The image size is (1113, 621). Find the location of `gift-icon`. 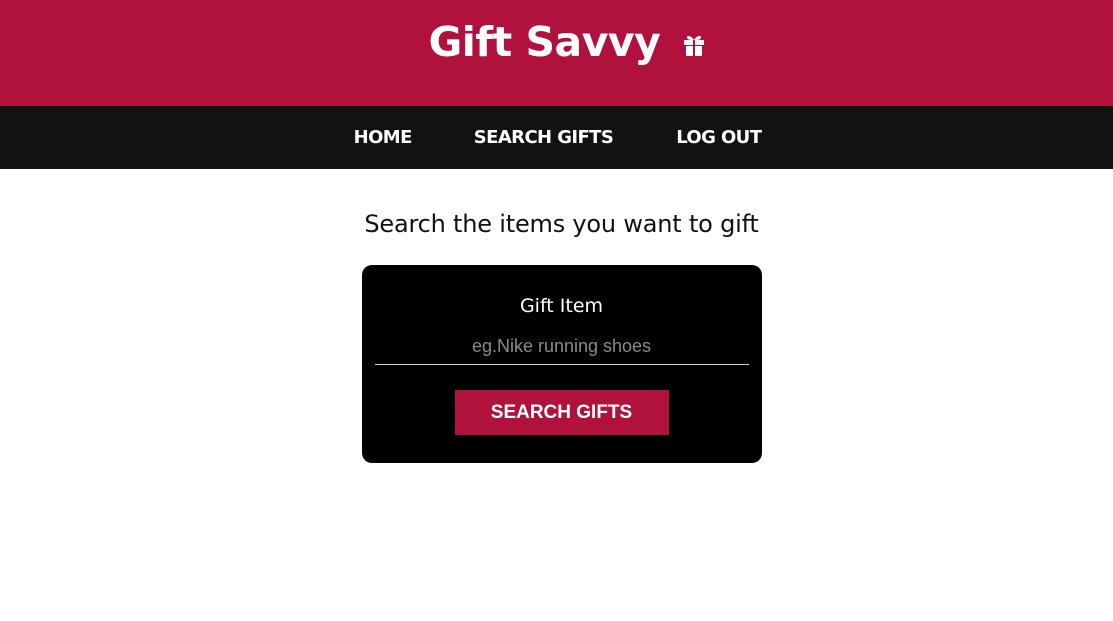

gift-icon is located at coordinates (694, 45).